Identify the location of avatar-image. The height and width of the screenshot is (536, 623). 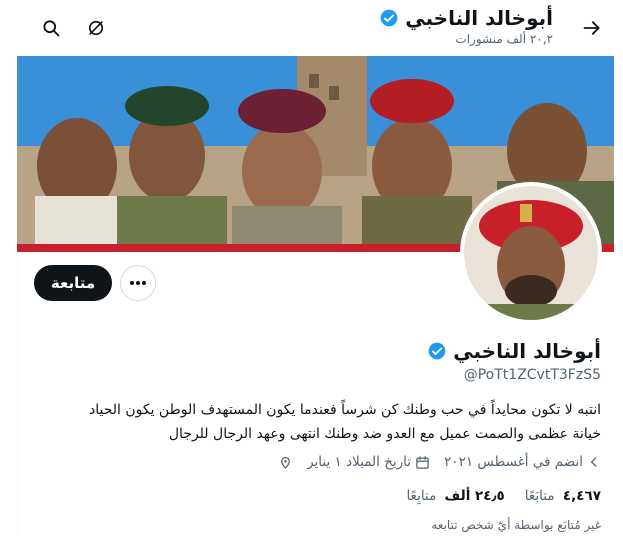
(531, 253).